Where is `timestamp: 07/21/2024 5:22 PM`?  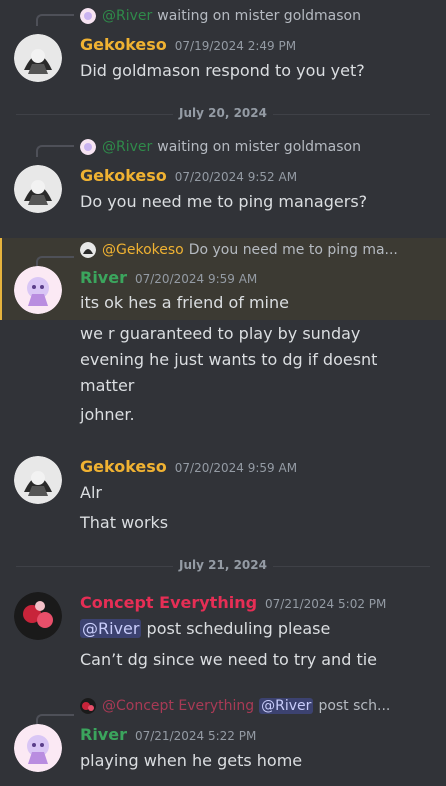
timestamp: 07/21/2024 5:22 PM is located at coordinates (195, 736).